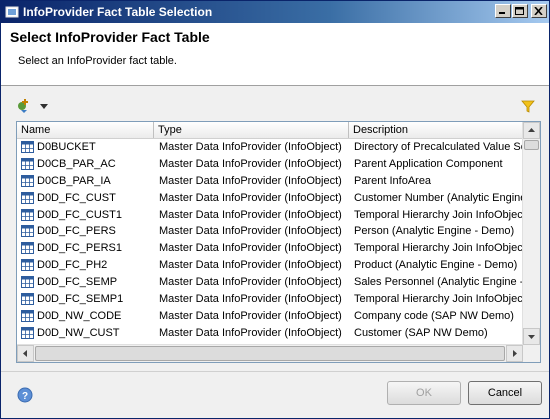 This screenshot has width=550, height=419. Describe the element at coordinates (438, 197) in the screenshot. I see `row-description: Customer Number (Analytic Engine -` at that location.